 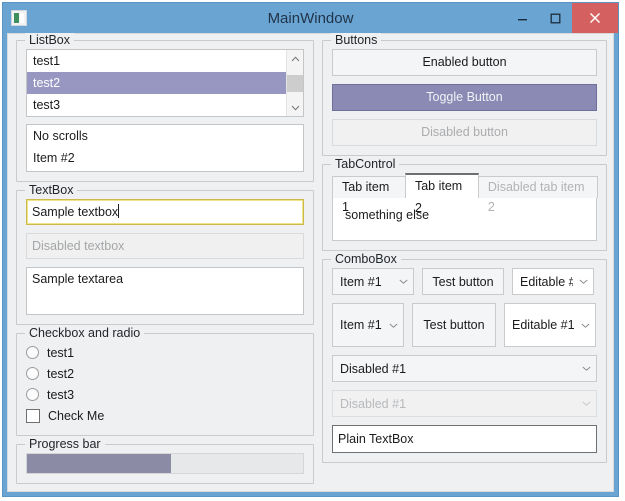 What do you see at coordinates (156, 105) in the screenshot?
I see `list-item: test3` at bounding box center [156, 105].